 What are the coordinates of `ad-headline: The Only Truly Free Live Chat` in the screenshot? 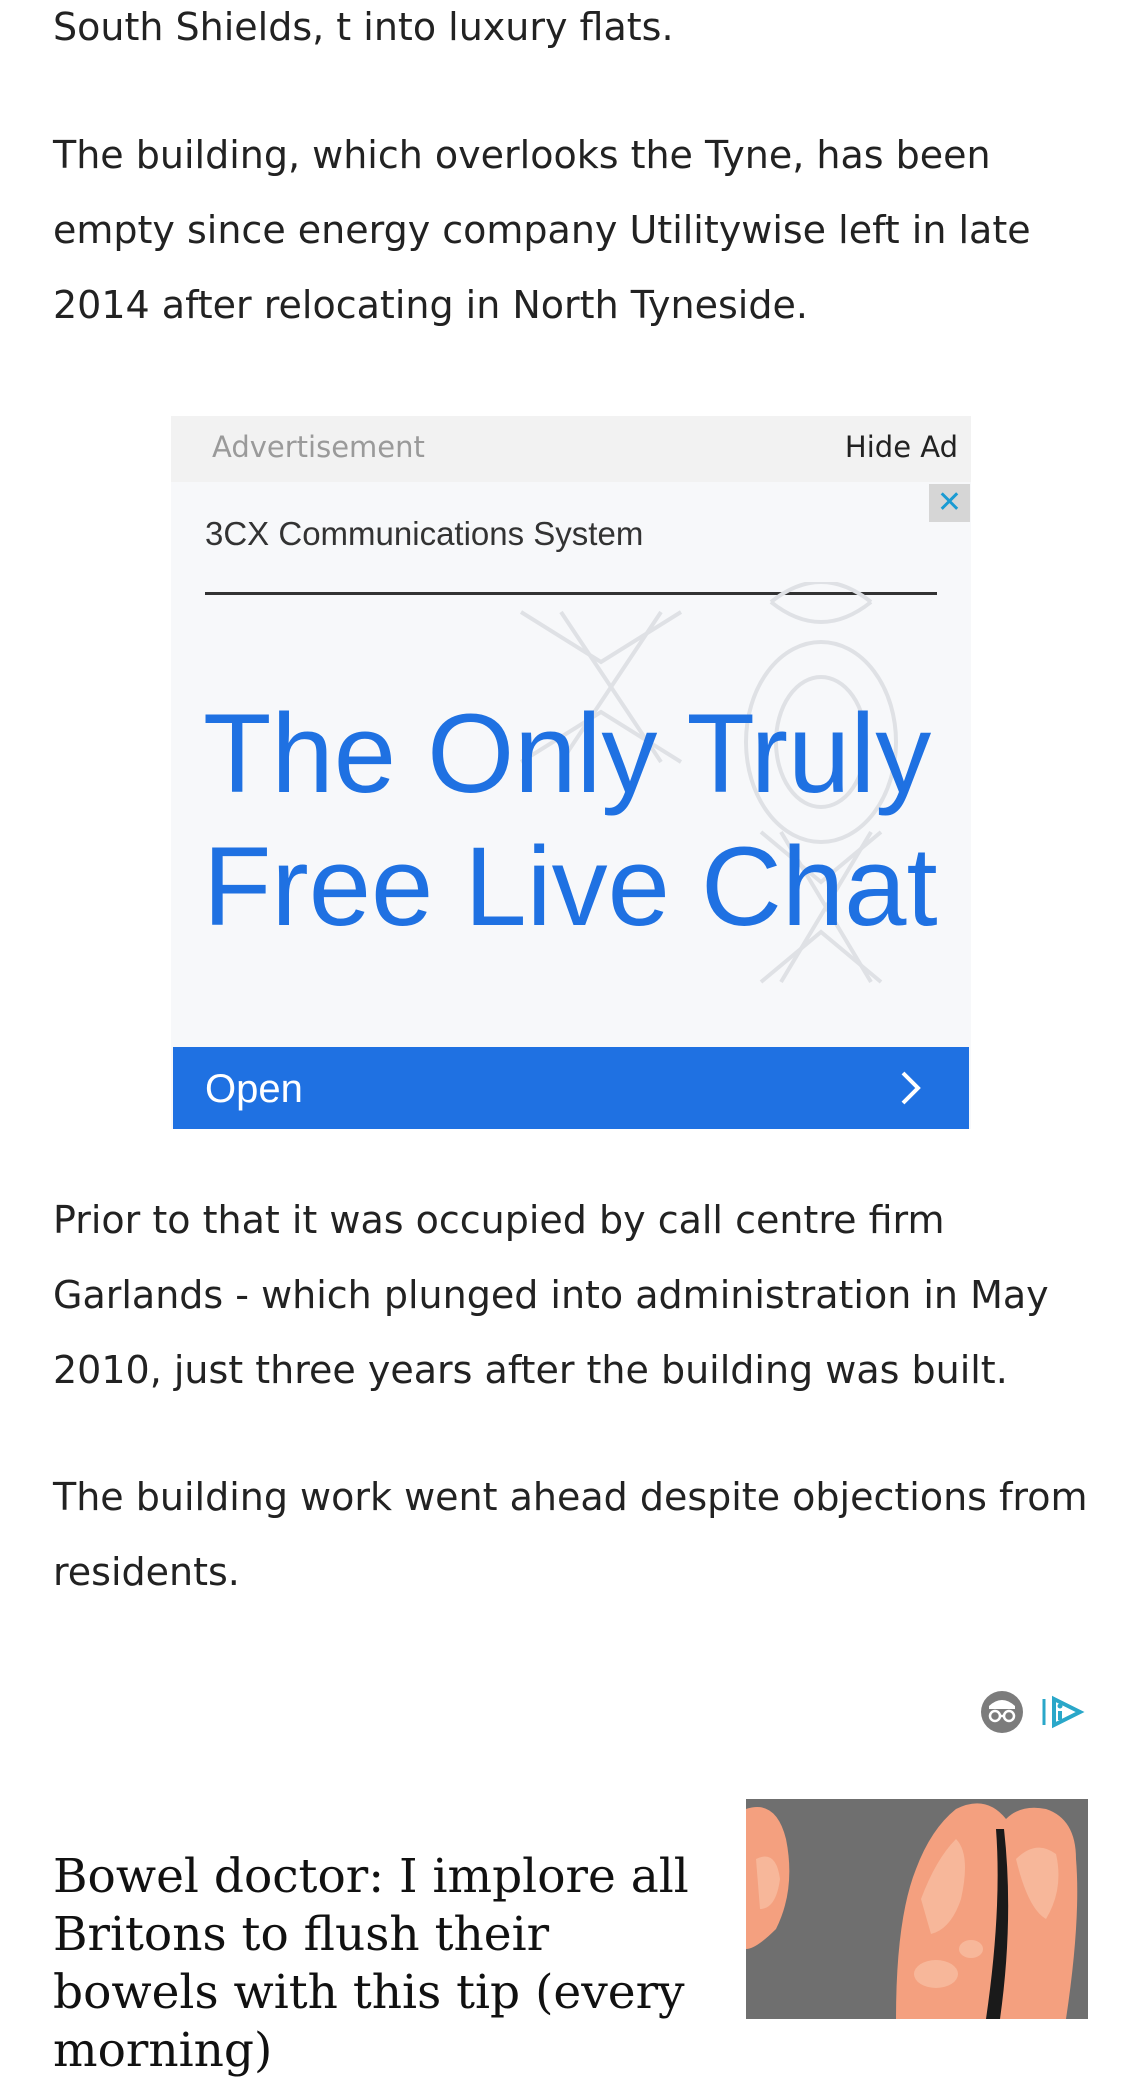 It's located at (583, 820).